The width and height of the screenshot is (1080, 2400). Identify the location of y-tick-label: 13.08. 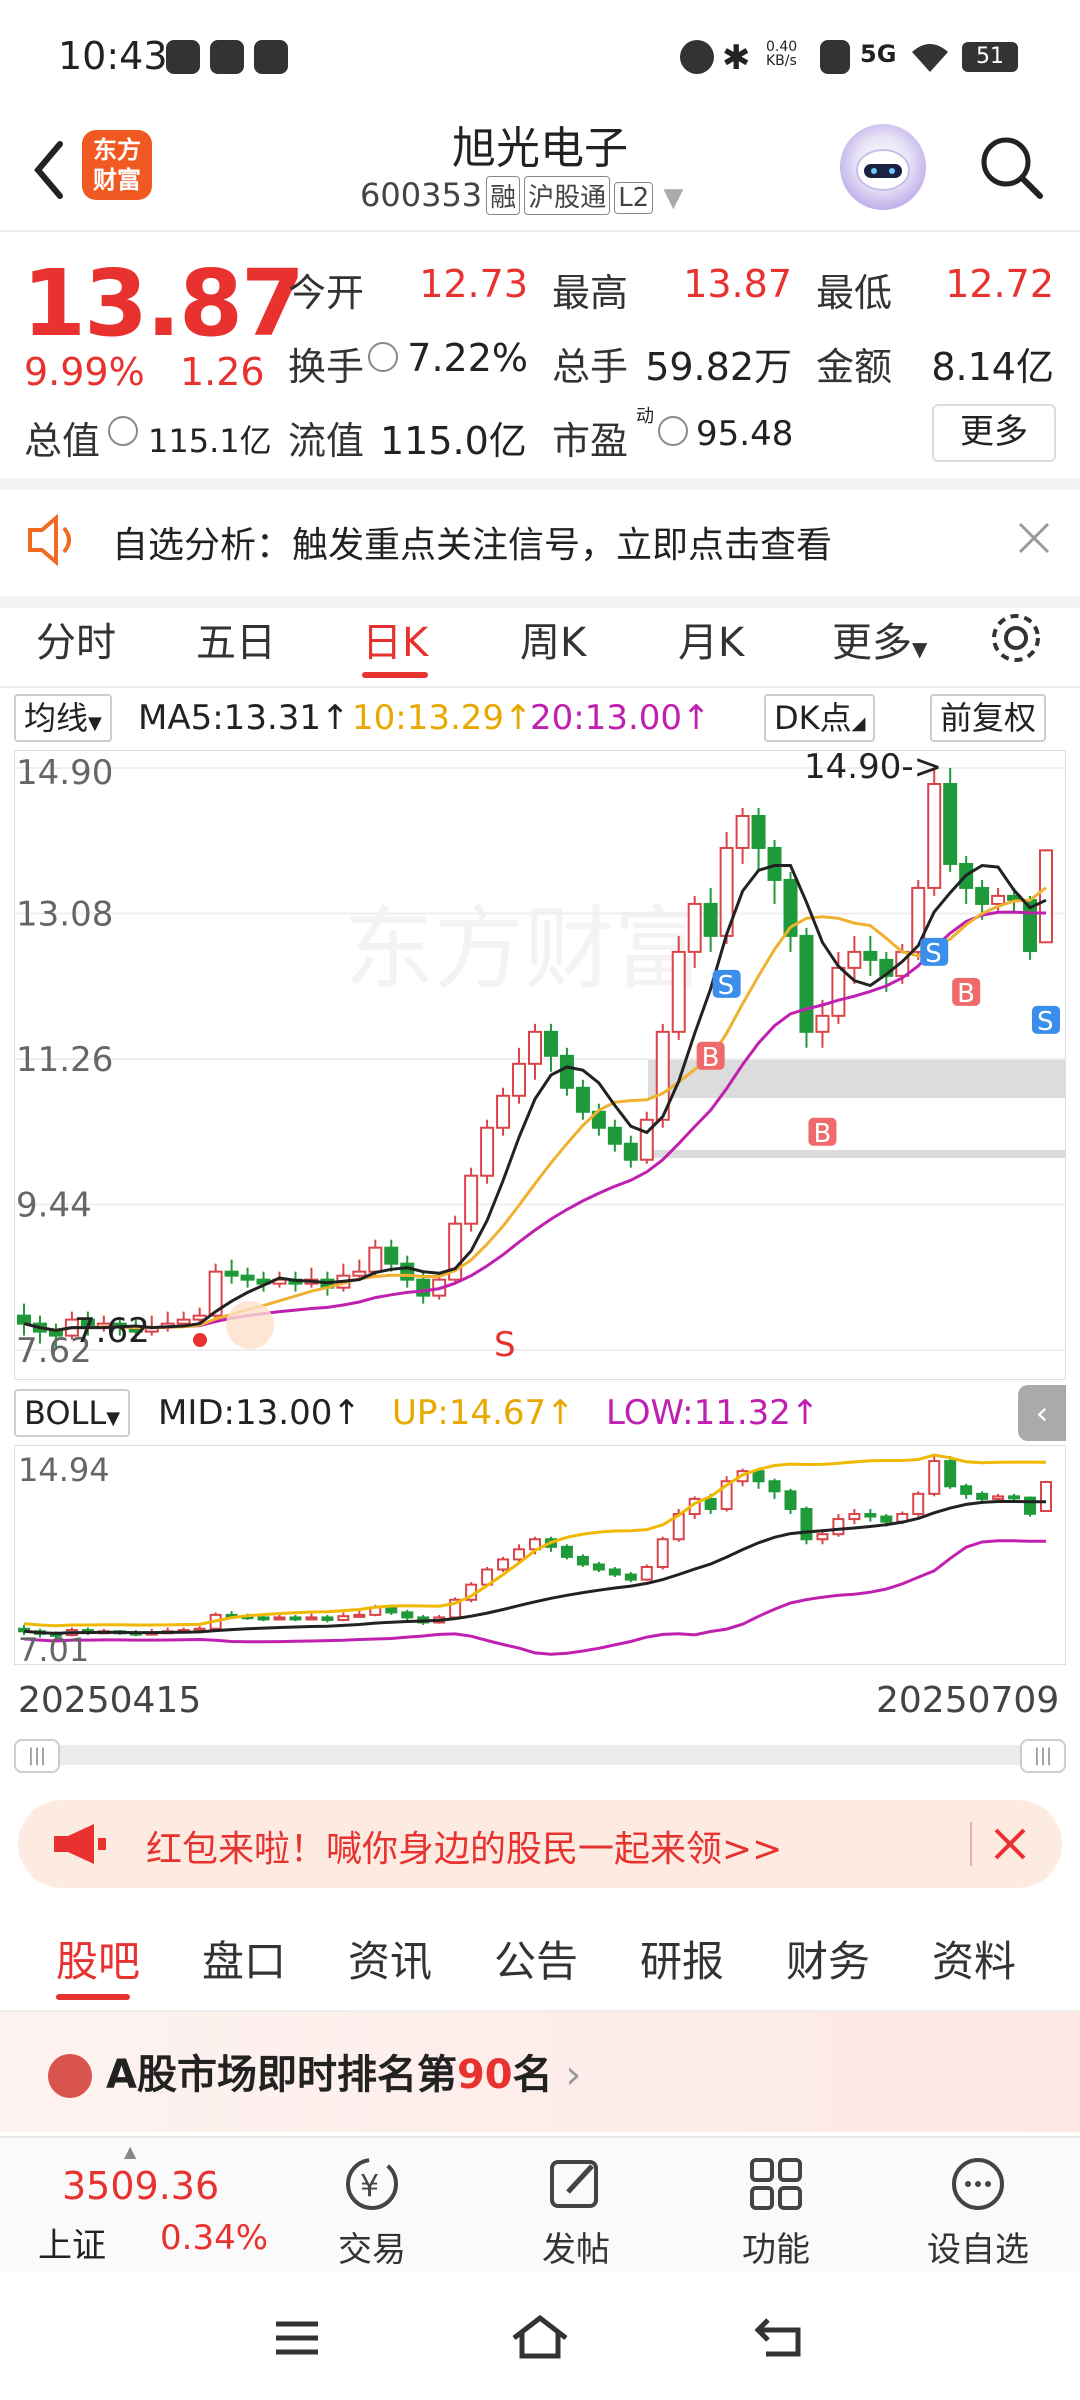
(64, 915).